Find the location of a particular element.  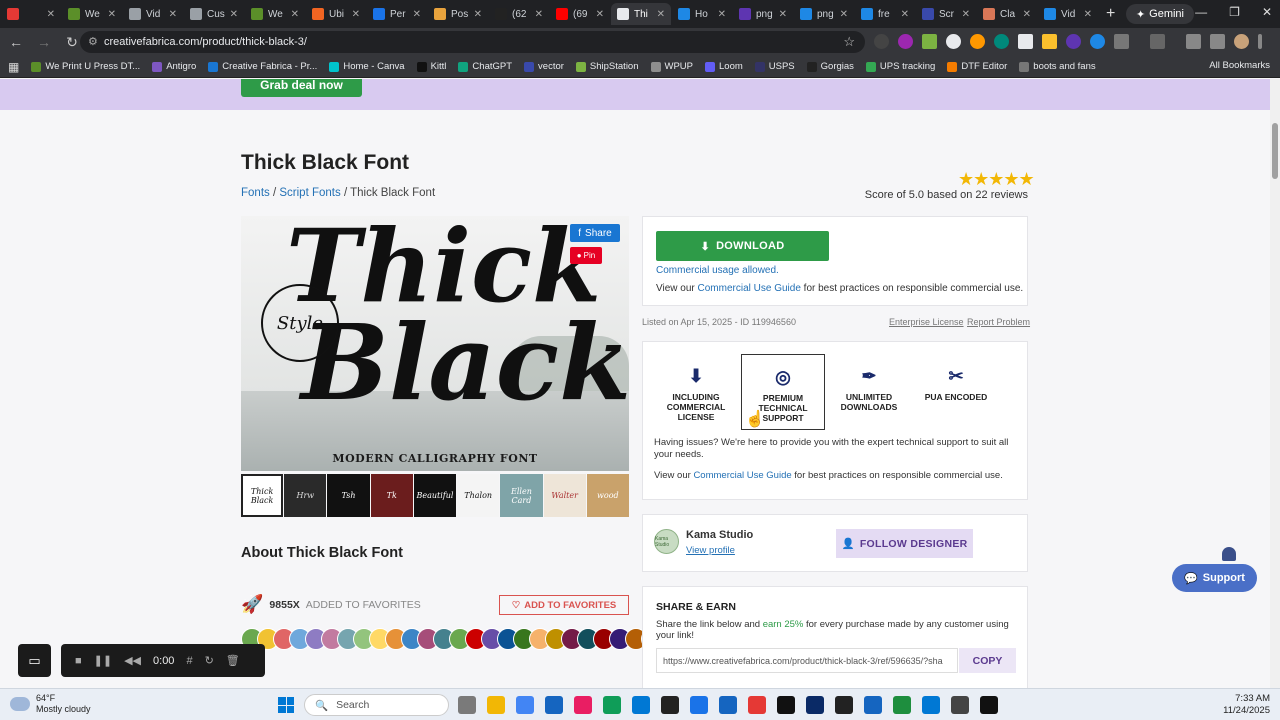

feature-unlimited-downloads: ✒ UNLIMITED DOWNLOADS is located at coordinates (869, 392).